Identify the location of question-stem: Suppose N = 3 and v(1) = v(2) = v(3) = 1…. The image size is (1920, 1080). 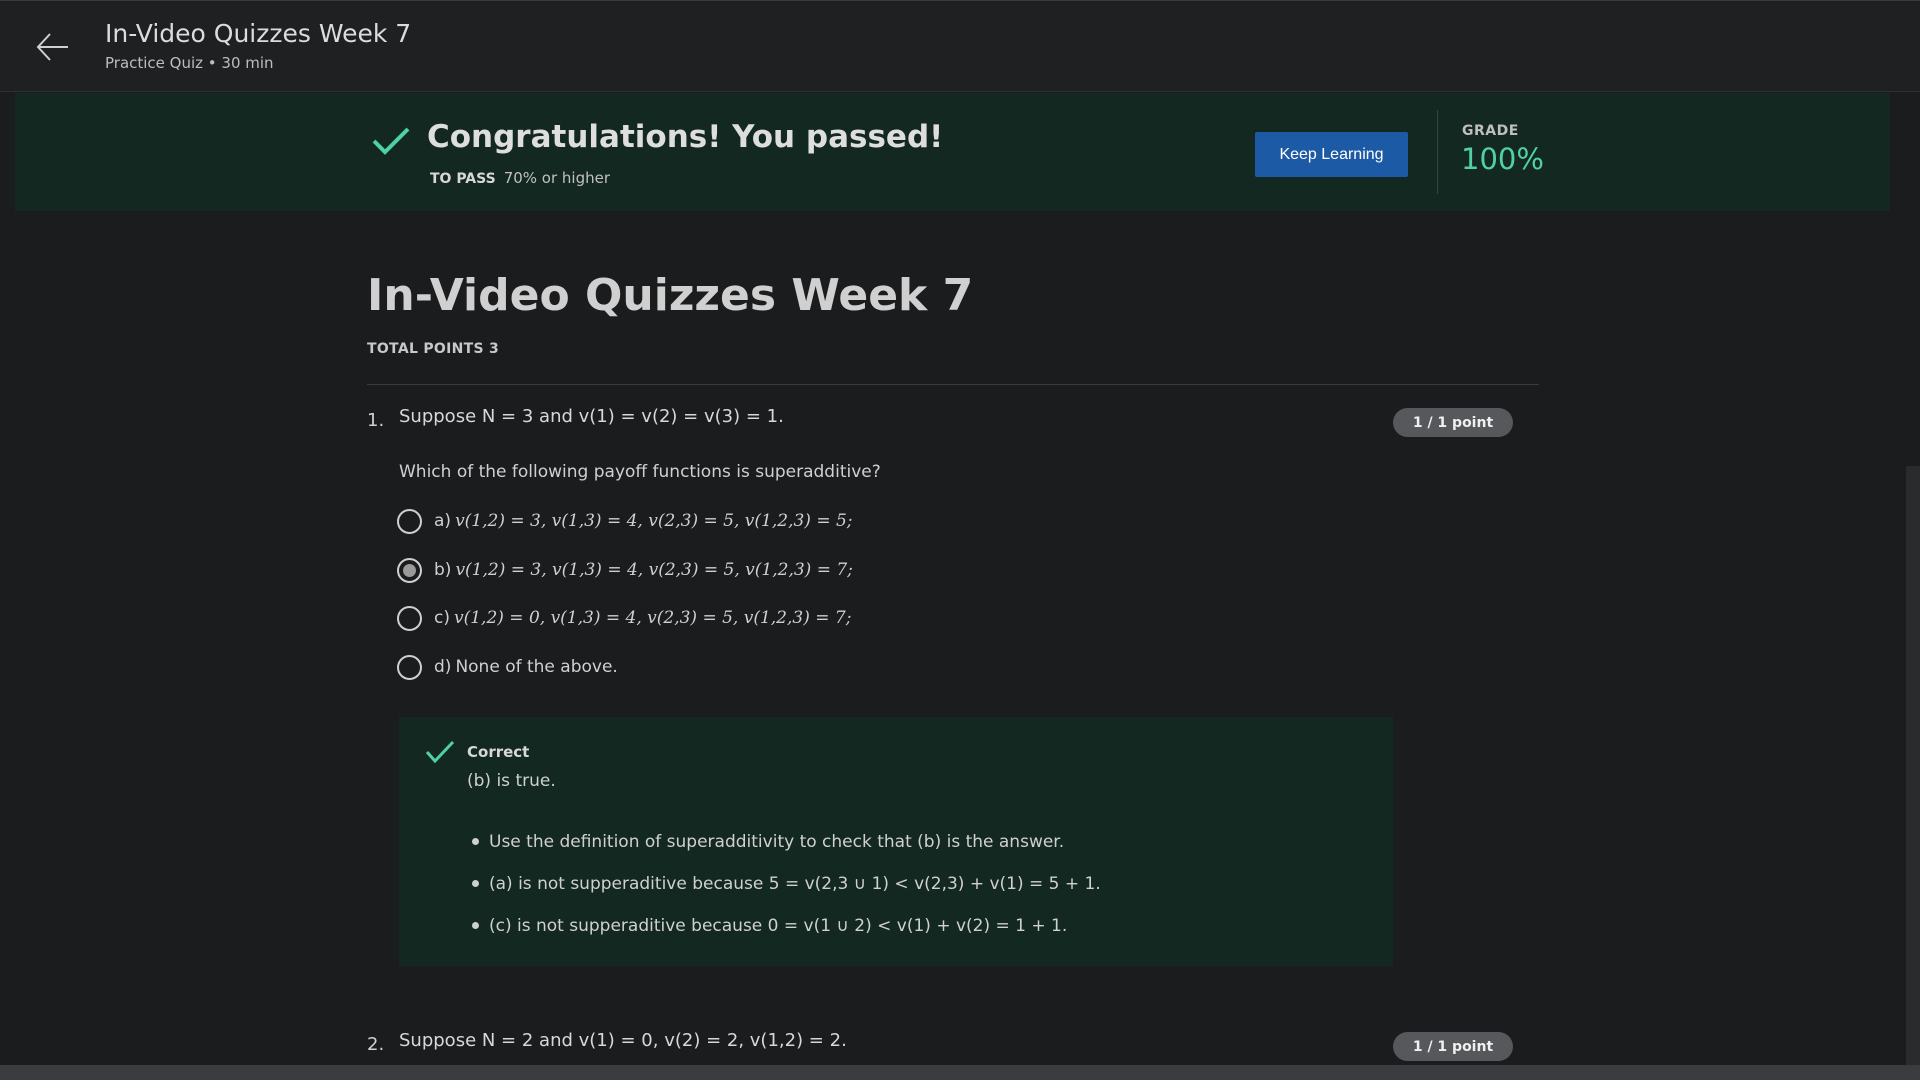
(591, 416).